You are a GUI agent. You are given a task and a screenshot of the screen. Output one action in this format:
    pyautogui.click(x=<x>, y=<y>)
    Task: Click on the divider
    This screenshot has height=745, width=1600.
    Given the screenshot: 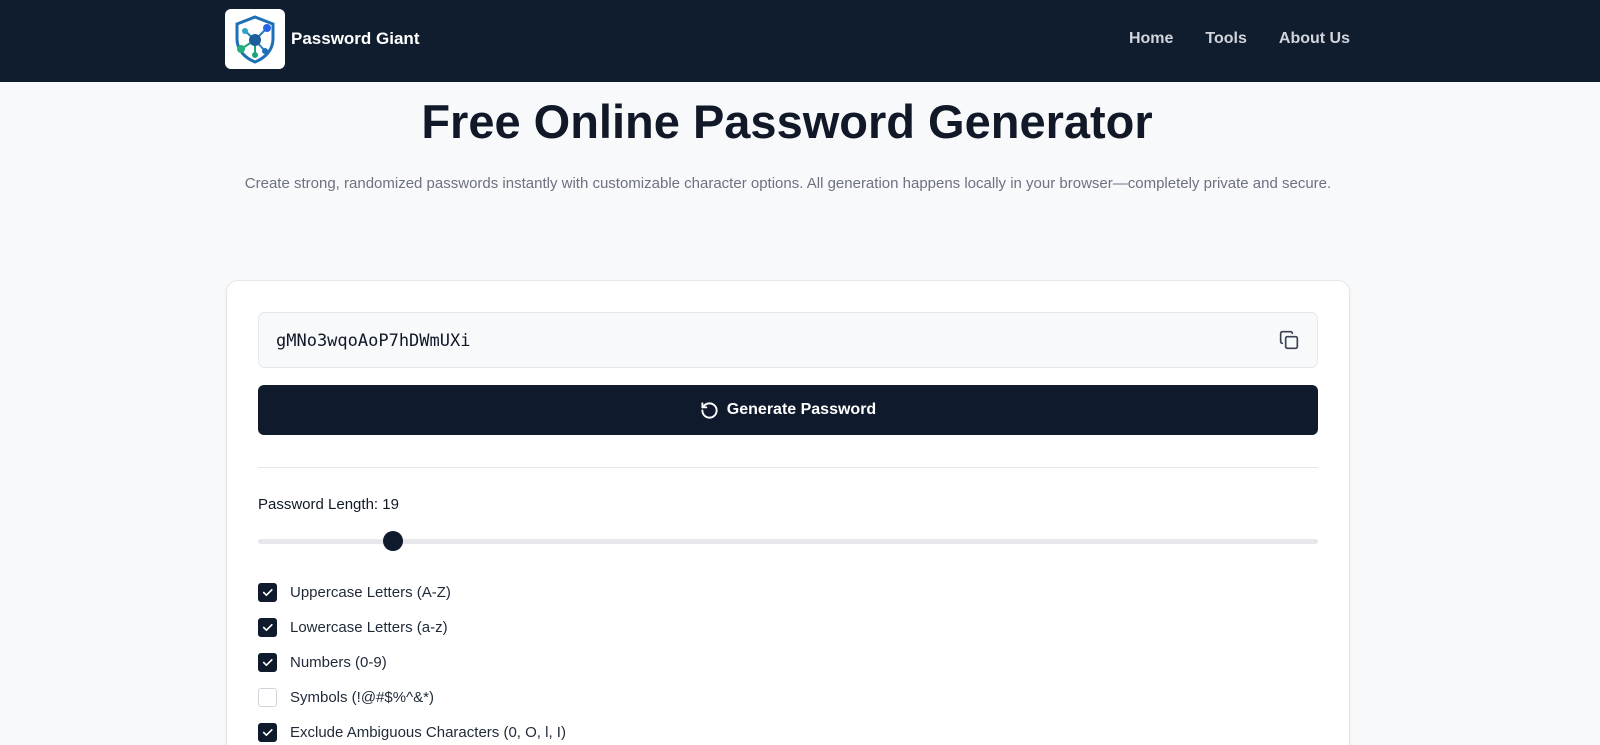 What is the action you would take?
    pyautogui.click(x=788, y=467)
    